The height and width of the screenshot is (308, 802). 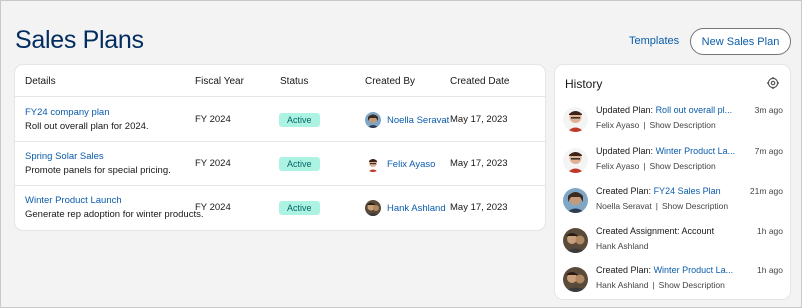 I want to click on creator-link: Hank Ashland, so click(x=416, y=208).